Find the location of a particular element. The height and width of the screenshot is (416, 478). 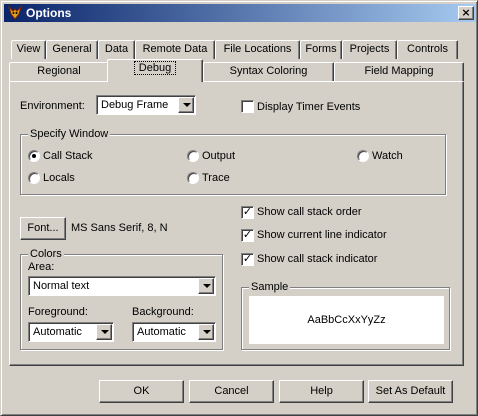

show-call-stack-indicator-label: Show call stack indicator is located at coordinates (317, 259).